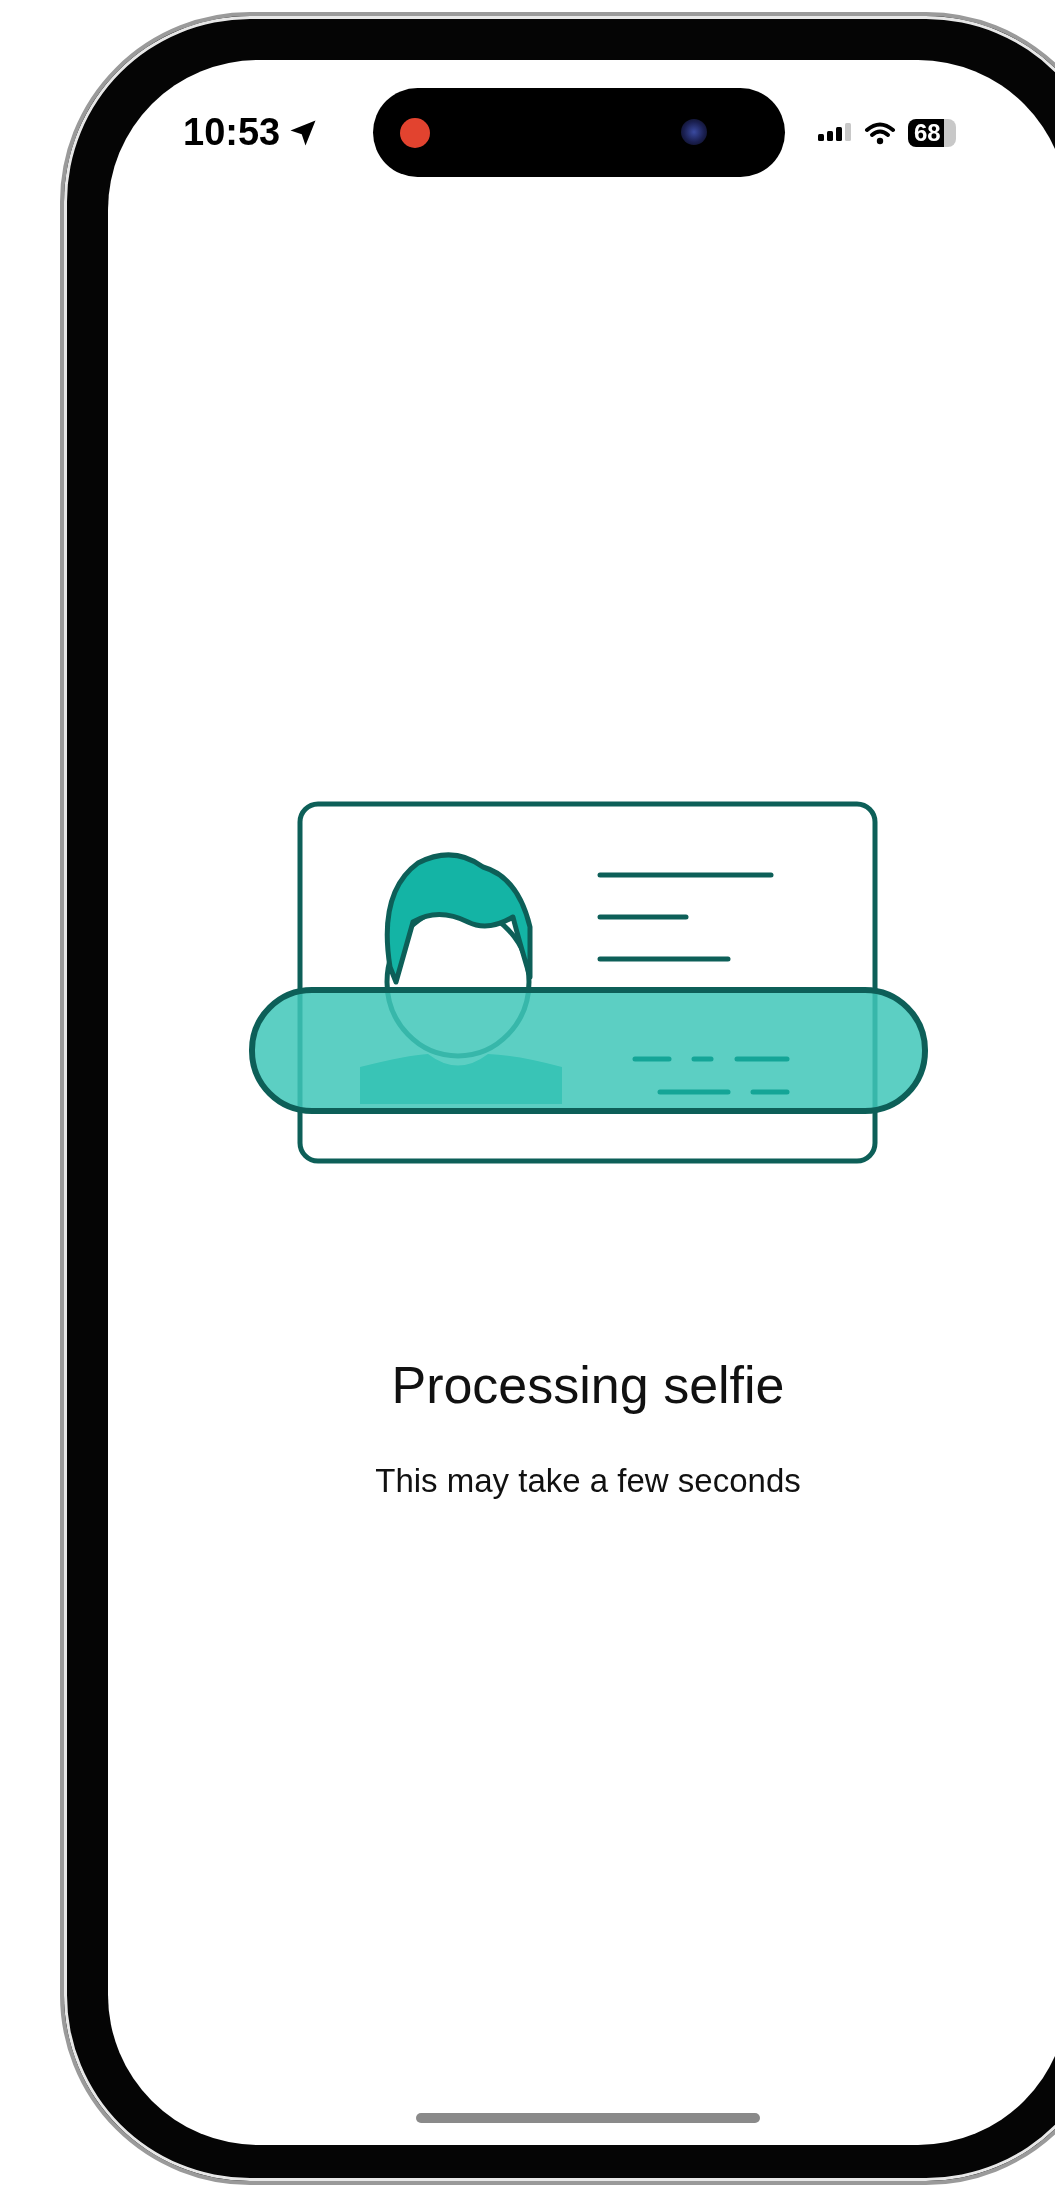 The image size is (1055, 2192). I want to click on camera-lens-icon, so click(694, 132).